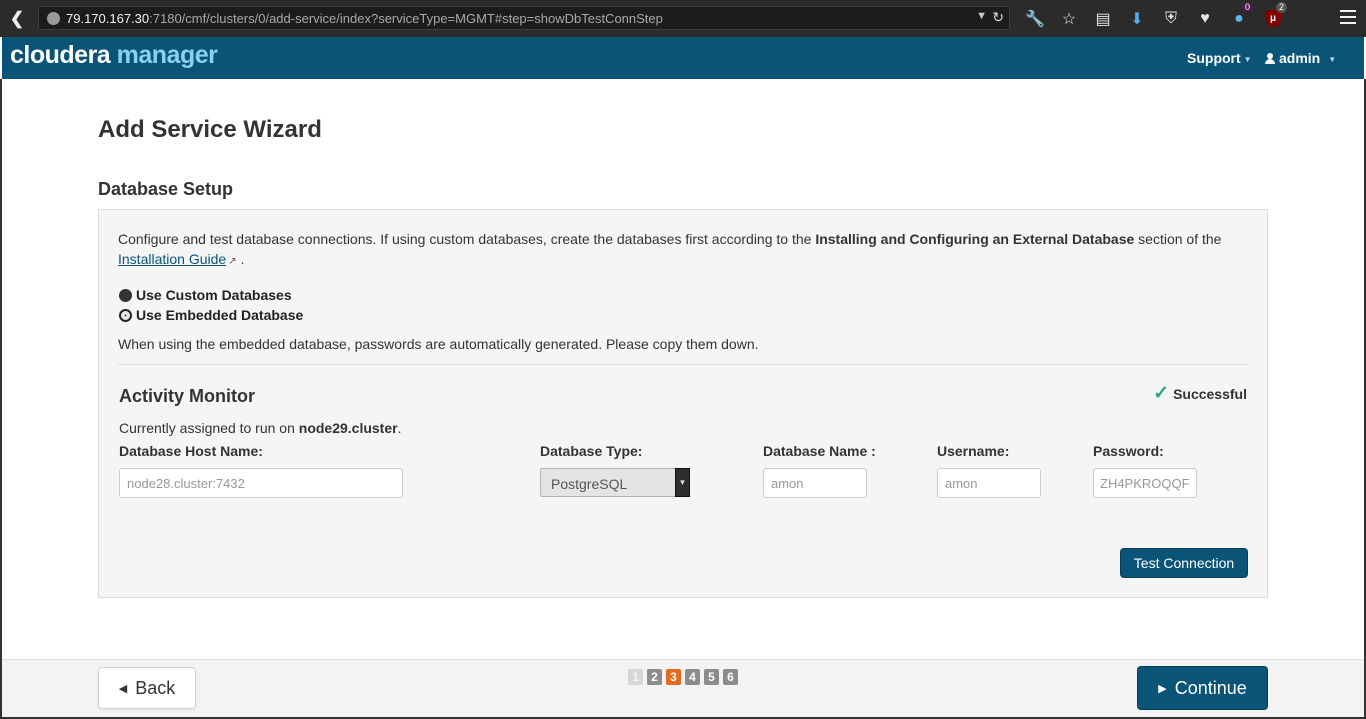  What do you see at coordinates (1247, 7) in the screenshot?
I see `ghostery-badge: 0` at bounding box center [1247, 7].